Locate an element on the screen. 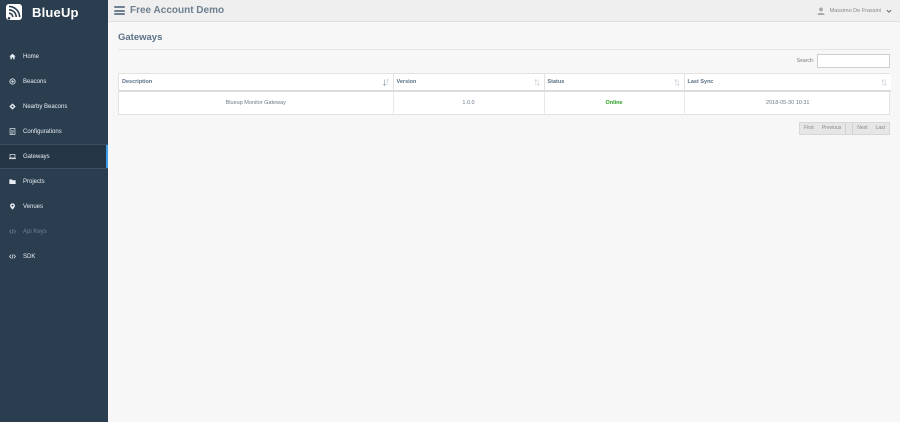 This screenshot has width=900, height=422. top-bar: Free Account Demo Massimo De Frassini is located at coordinates (504, 11).